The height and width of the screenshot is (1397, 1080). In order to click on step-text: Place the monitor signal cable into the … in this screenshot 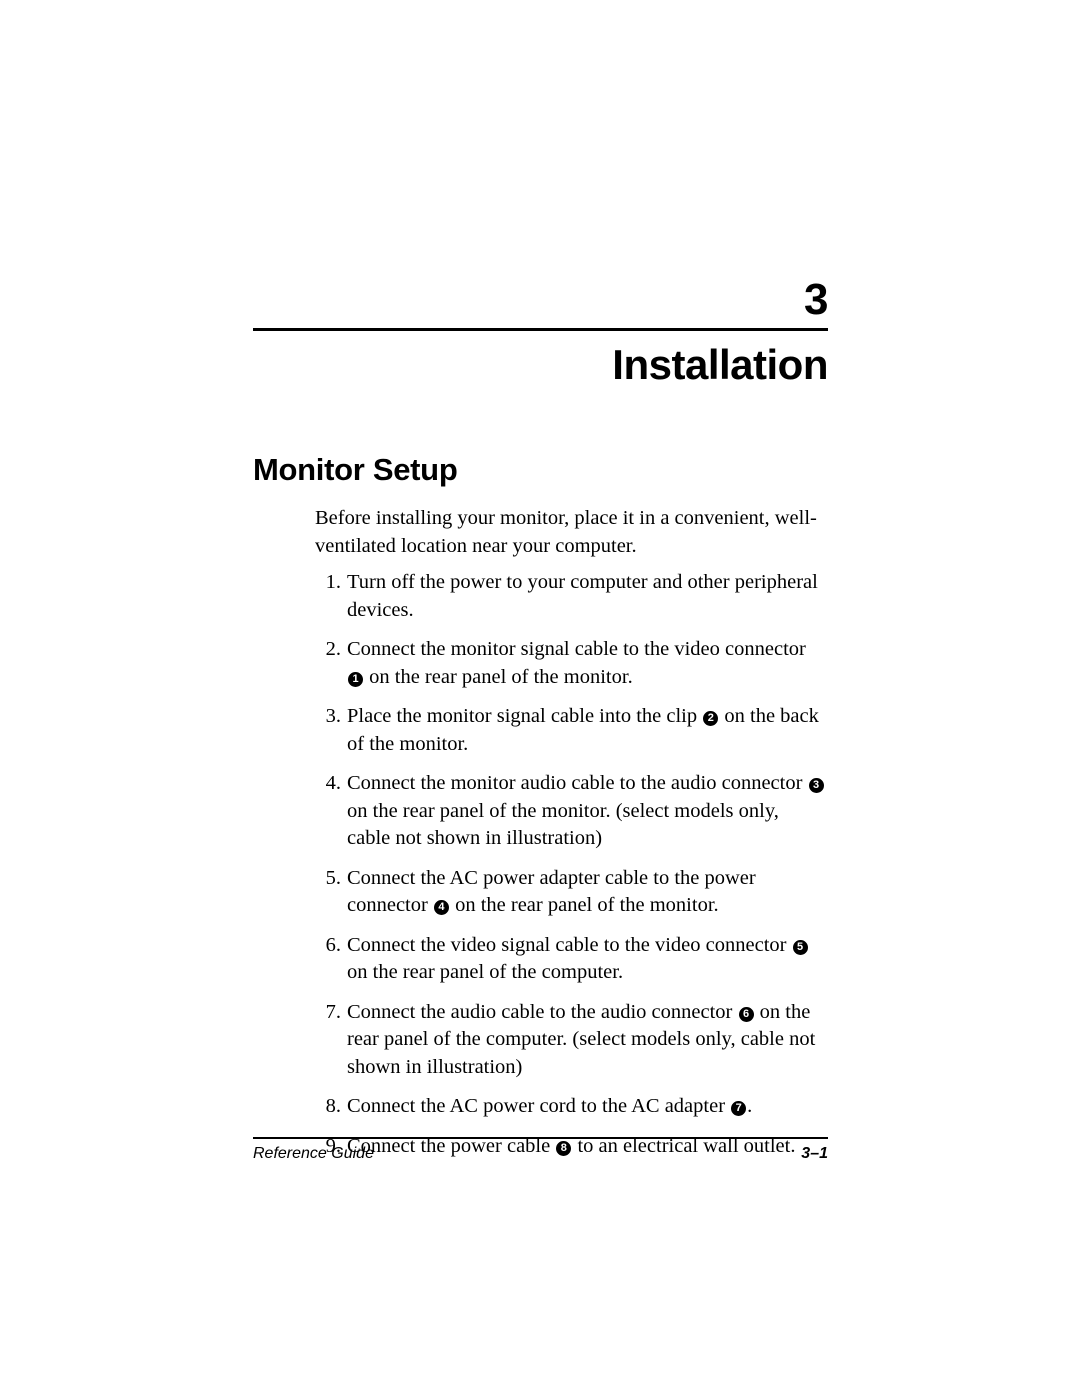, I will do `click(583, 730)`.